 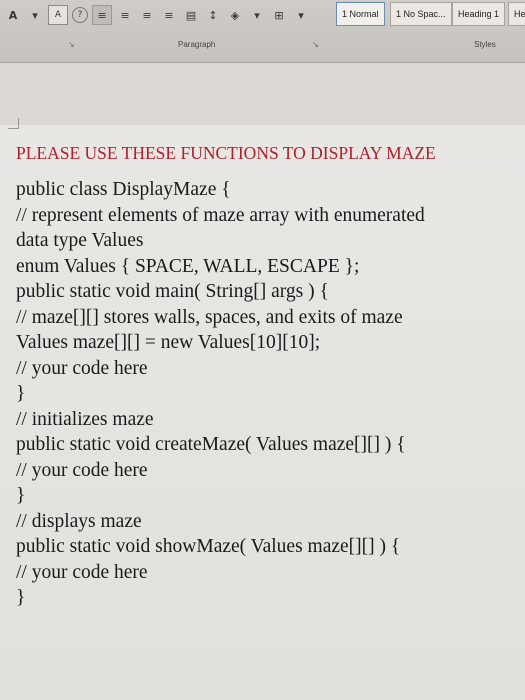 I want to click on font-dialog-launcher-icon: ↘, so click(x=71, y=44).